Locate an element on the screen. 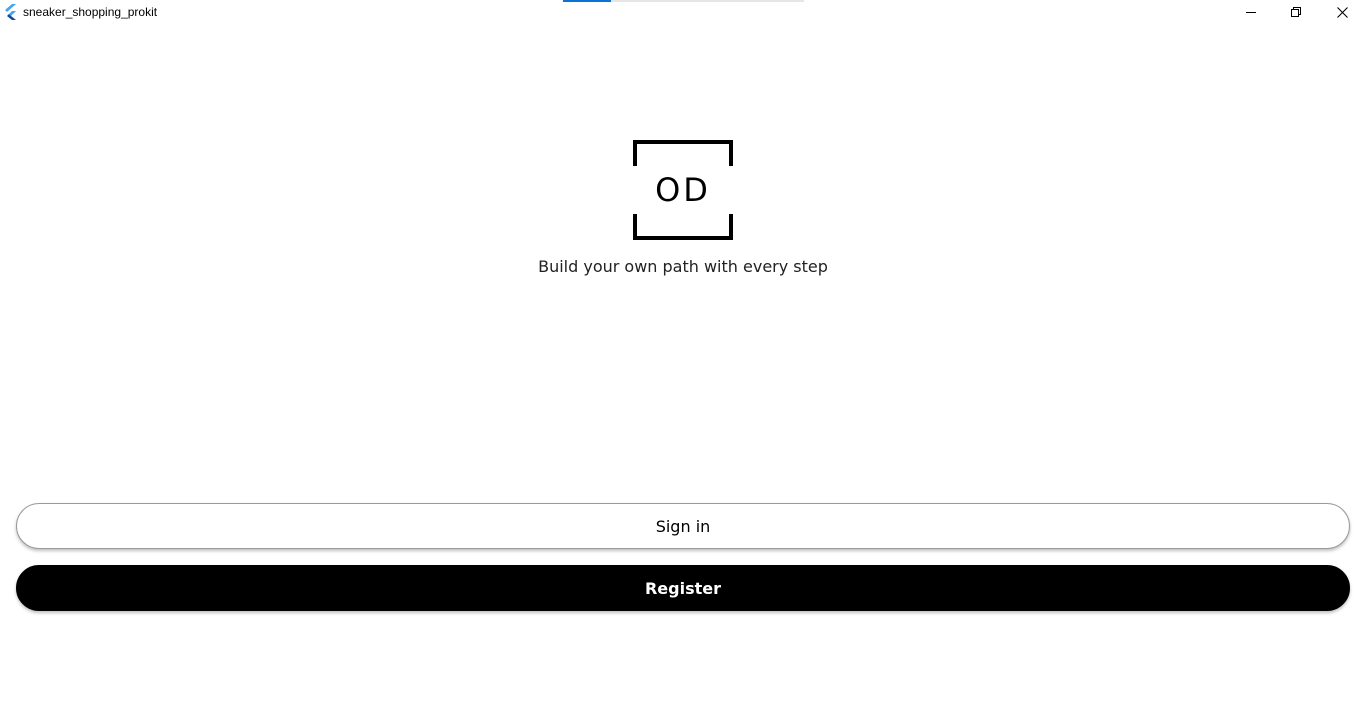 This screenshot has height=727, width=1366. close-icon is located at coordinates (1342, 12).